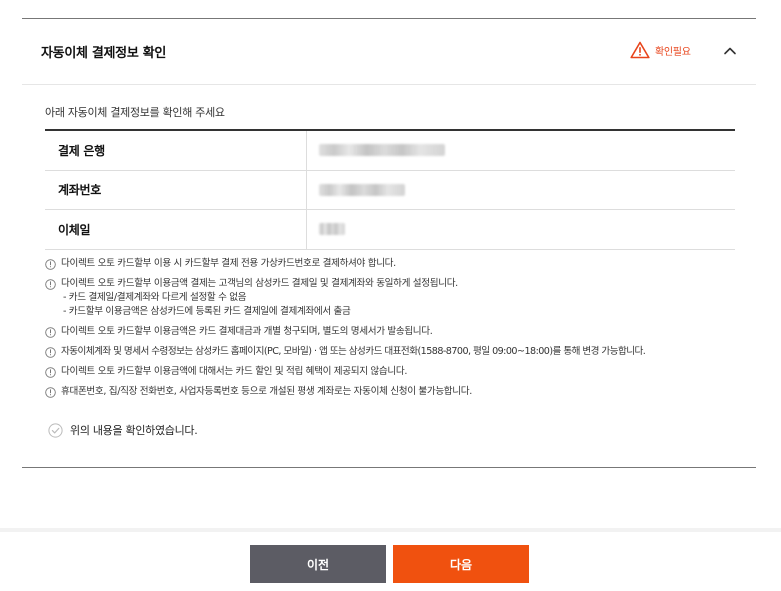 This screenshot has width=781, height=591. I want to click on transfer-day-value-masked, so click(521, 229).